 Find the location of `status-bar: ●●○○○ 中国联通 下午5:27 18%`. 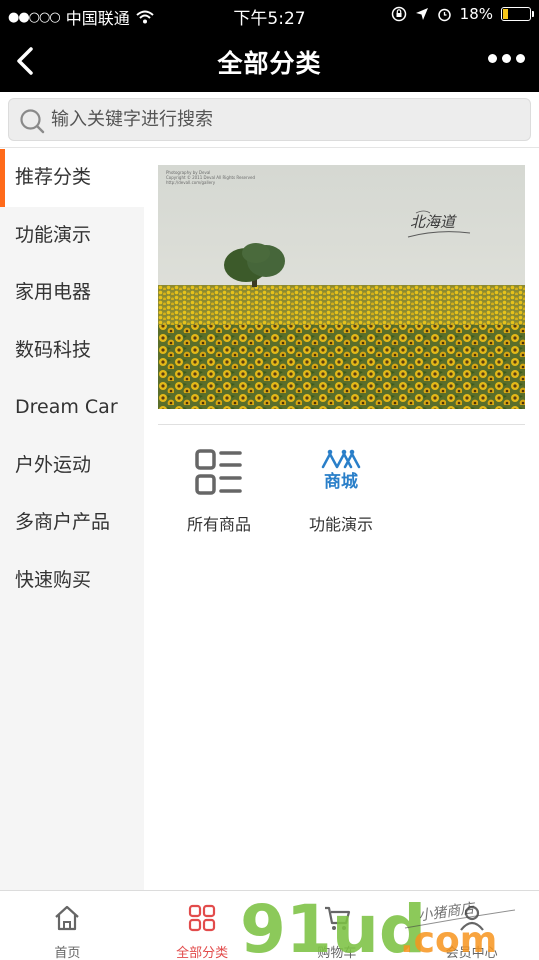

status-bar: ●●○○○ 中国联通 下午5:27 18% is located at coordinates (269, 15).